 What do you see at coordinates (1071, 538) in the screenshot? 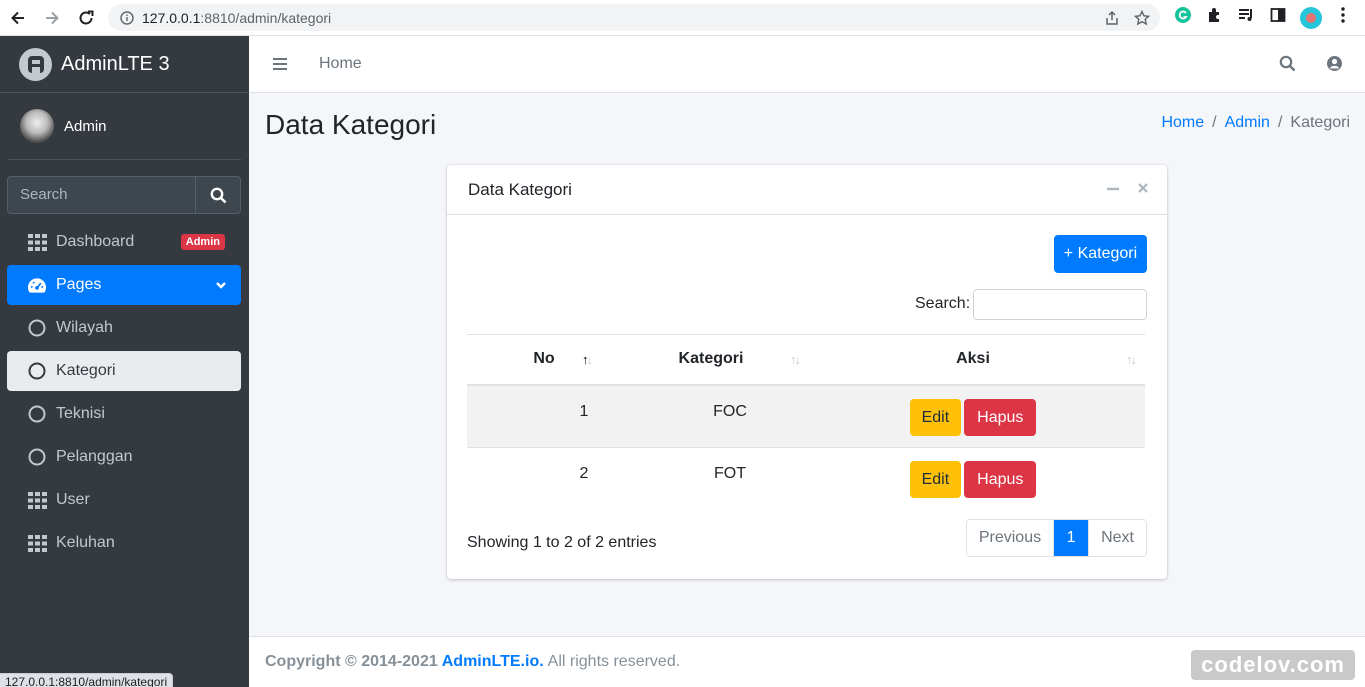
I see `page-1-button: 1` at bounding box center [1071, 538].